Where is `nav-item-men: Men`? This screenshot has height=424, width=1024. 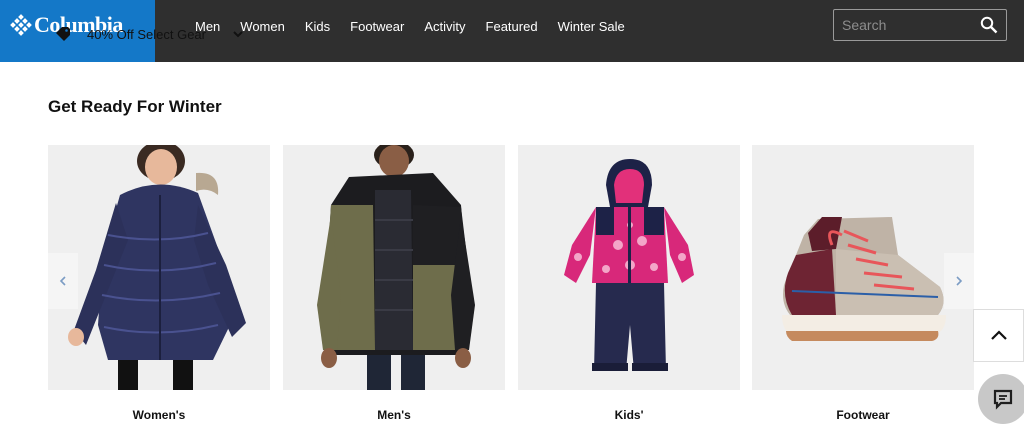 nav-item-men: Men is located at coordinates (207, 27).